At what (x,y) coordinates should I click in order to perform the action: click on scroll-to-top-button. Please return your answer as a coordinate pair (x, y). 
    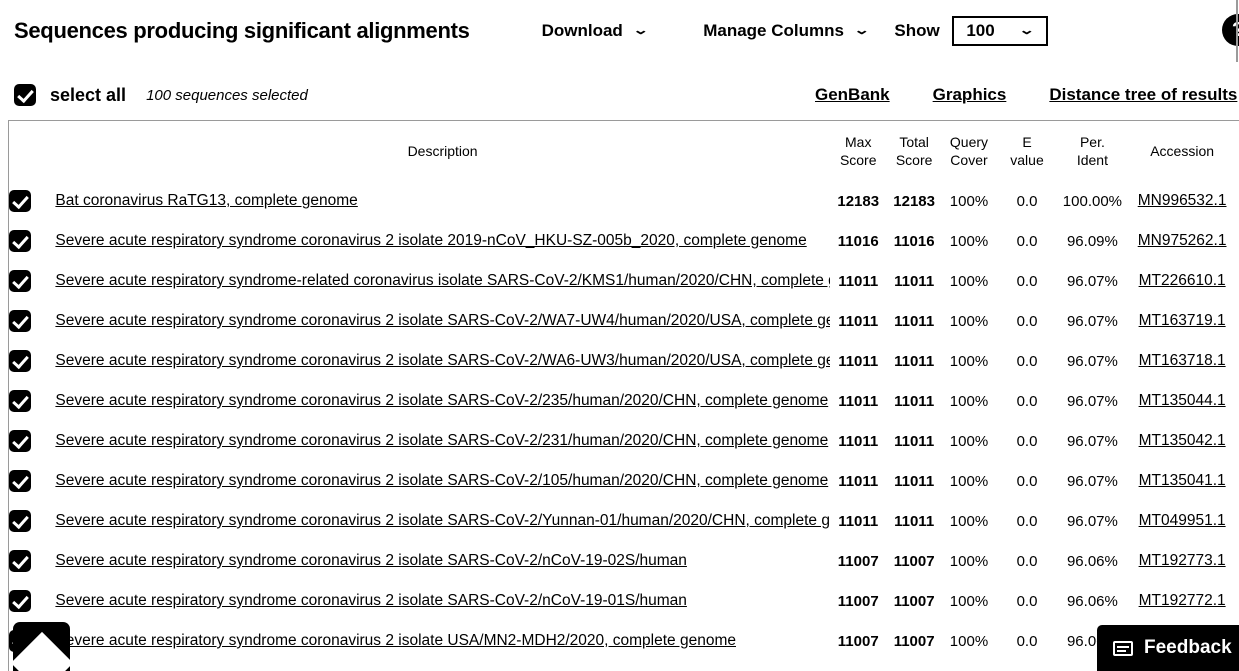
    Looking at the image, I should click on (41, 646).